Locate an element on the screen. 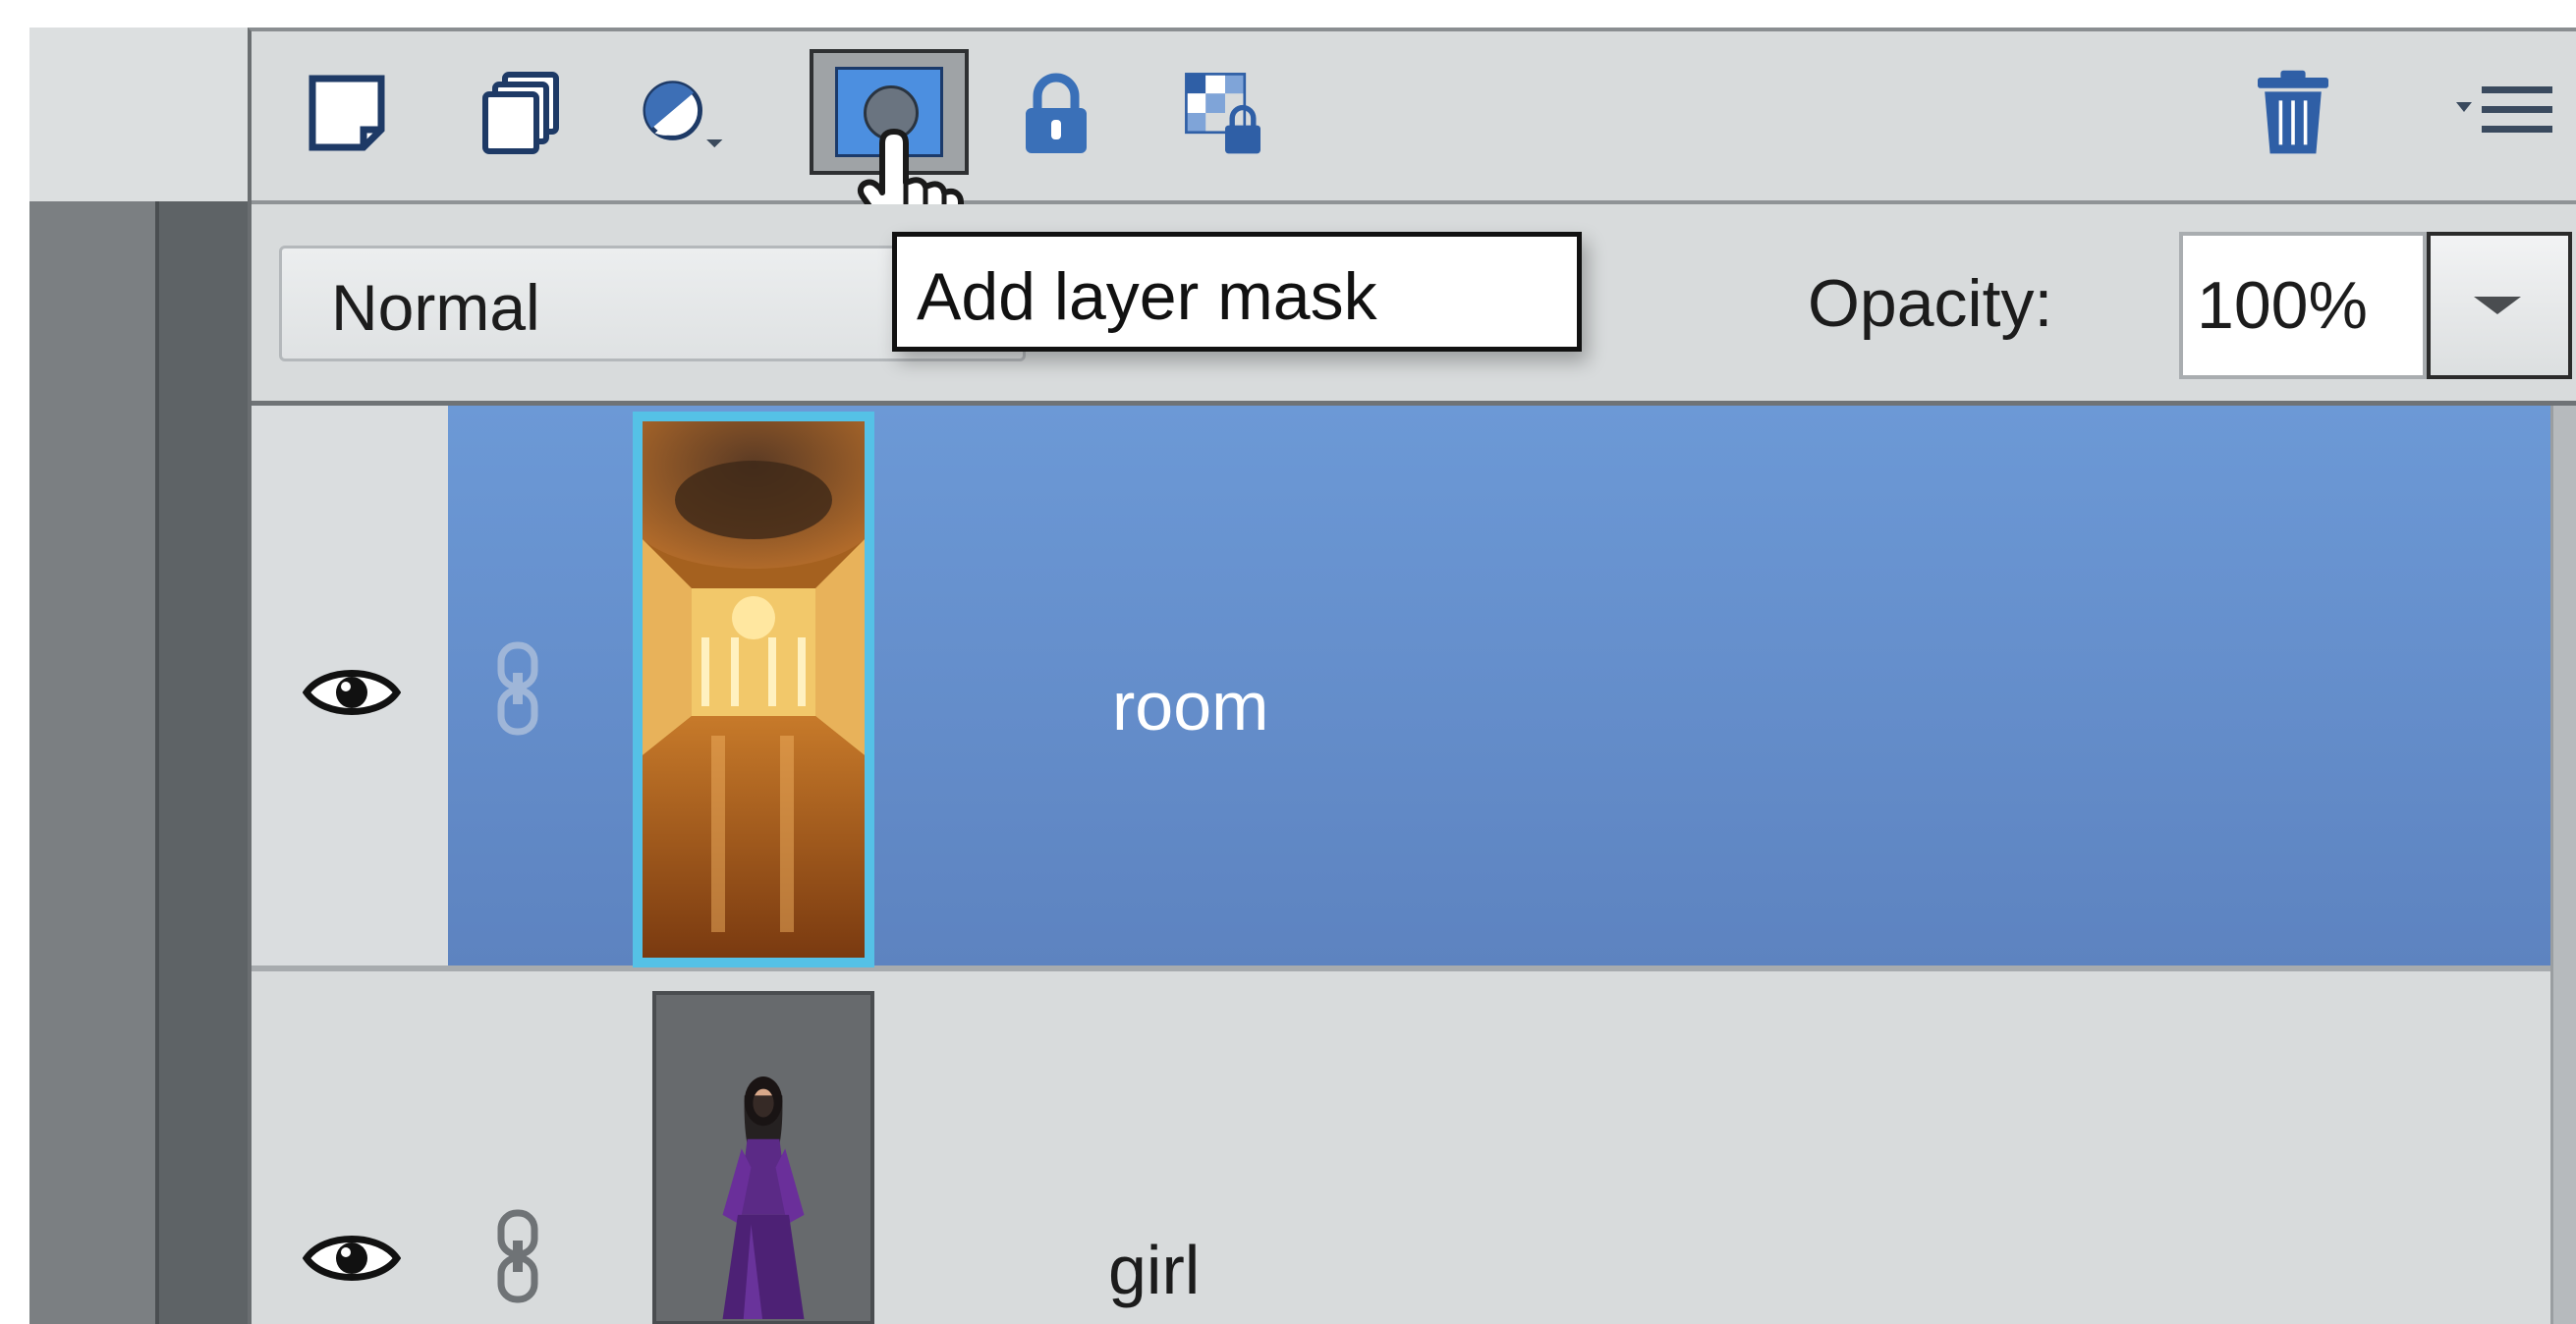 The width and height of the screenshot is (2576, 1324). opacity-dropdown-button is located at coordinates (2499, 306).